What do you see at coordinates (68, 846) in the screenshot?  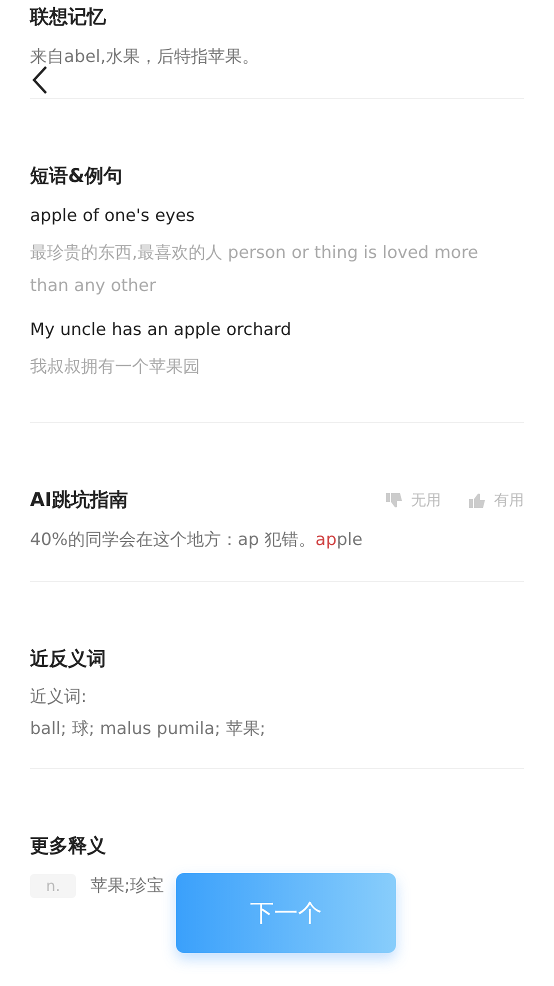 I see `section-title: 更多释义` at bounding box center [68, 846].